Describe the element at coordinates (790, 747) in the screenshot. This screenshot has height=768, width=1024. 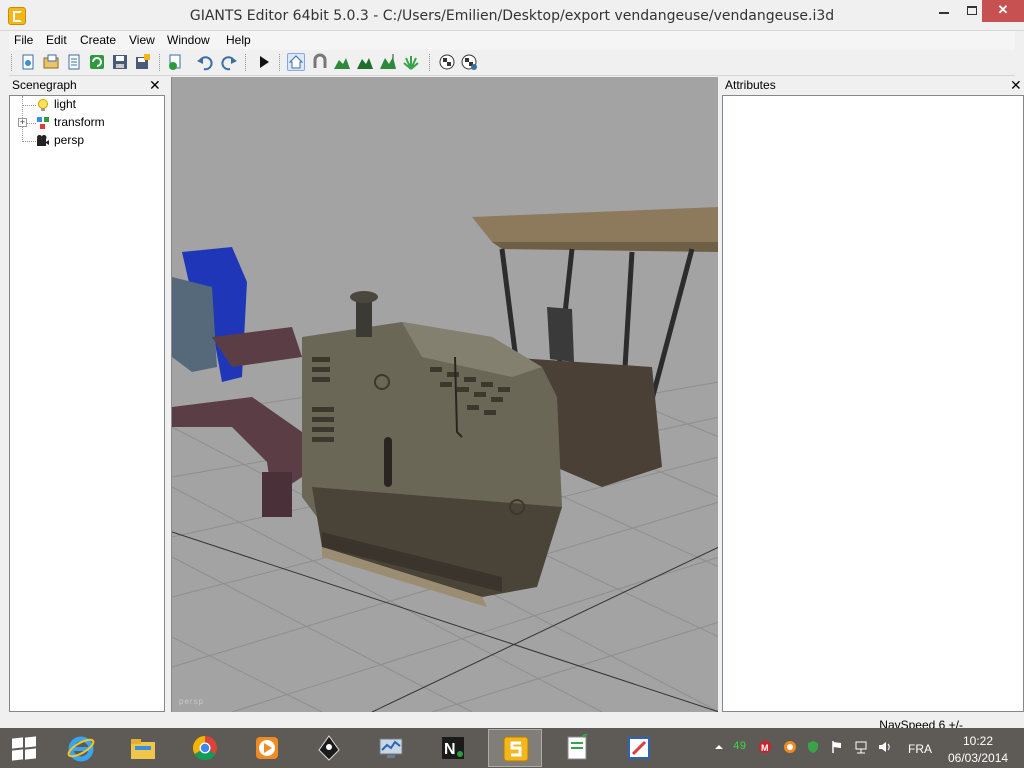
I see `update-icon` at that location.